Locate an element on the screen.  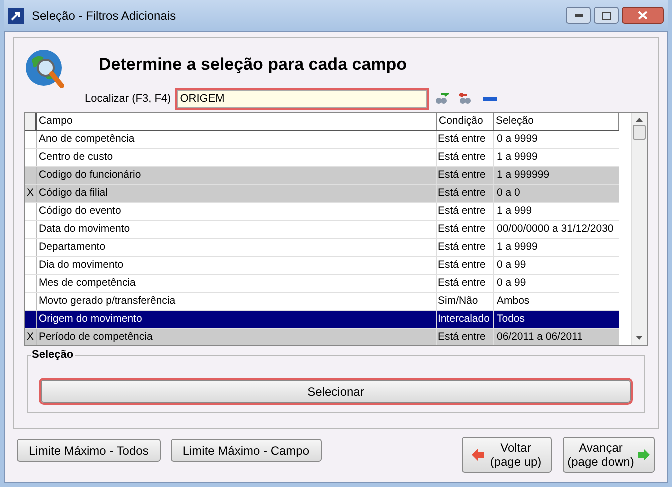
grid-row: Codigo do funcionário Está entre 1 a 999999 is located at coordinates (322, 176).